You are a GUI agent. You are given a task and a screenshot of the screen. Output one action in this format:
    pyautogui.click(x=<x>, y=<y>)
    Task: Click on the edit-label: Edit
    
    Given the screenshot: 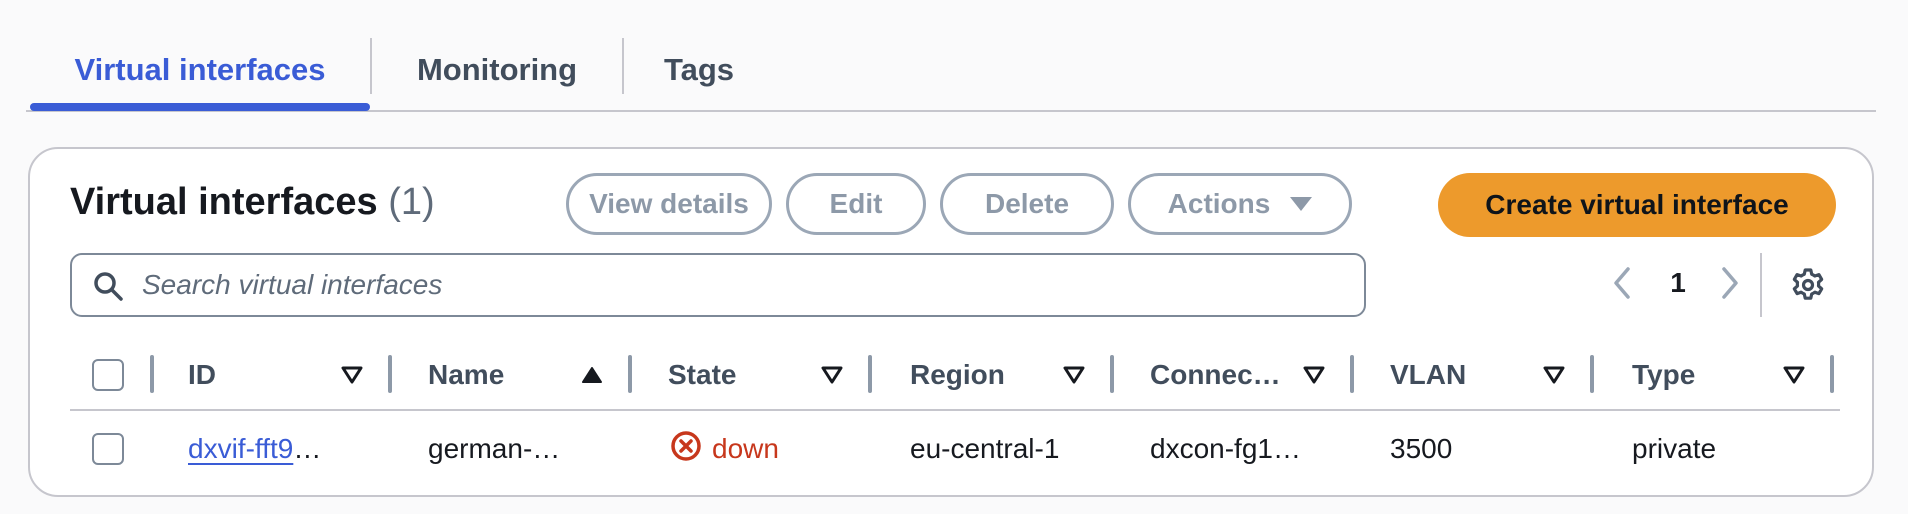 What is the action you would take?
    pyautogui.click(x=856, y=203)
    